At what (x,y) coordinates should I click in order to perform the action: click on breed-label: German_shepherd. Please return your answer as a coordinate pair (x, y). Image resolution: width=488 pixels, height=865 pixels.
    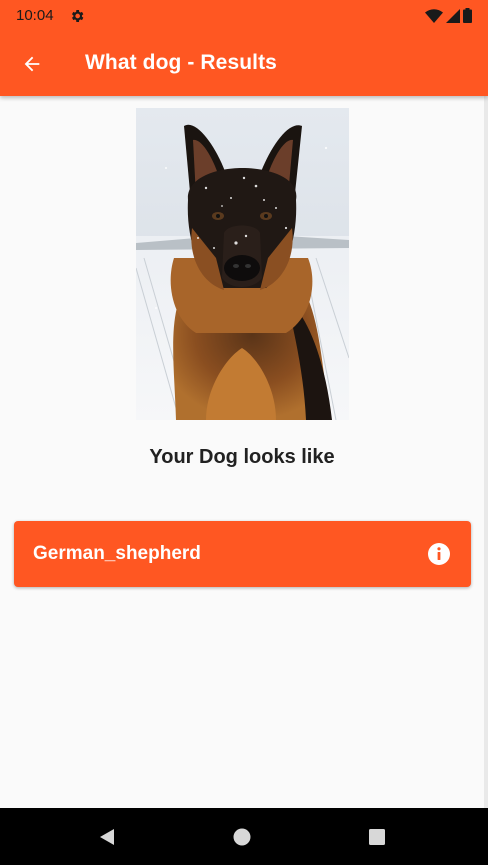
    Looking at the image, I should click on (117, 553).